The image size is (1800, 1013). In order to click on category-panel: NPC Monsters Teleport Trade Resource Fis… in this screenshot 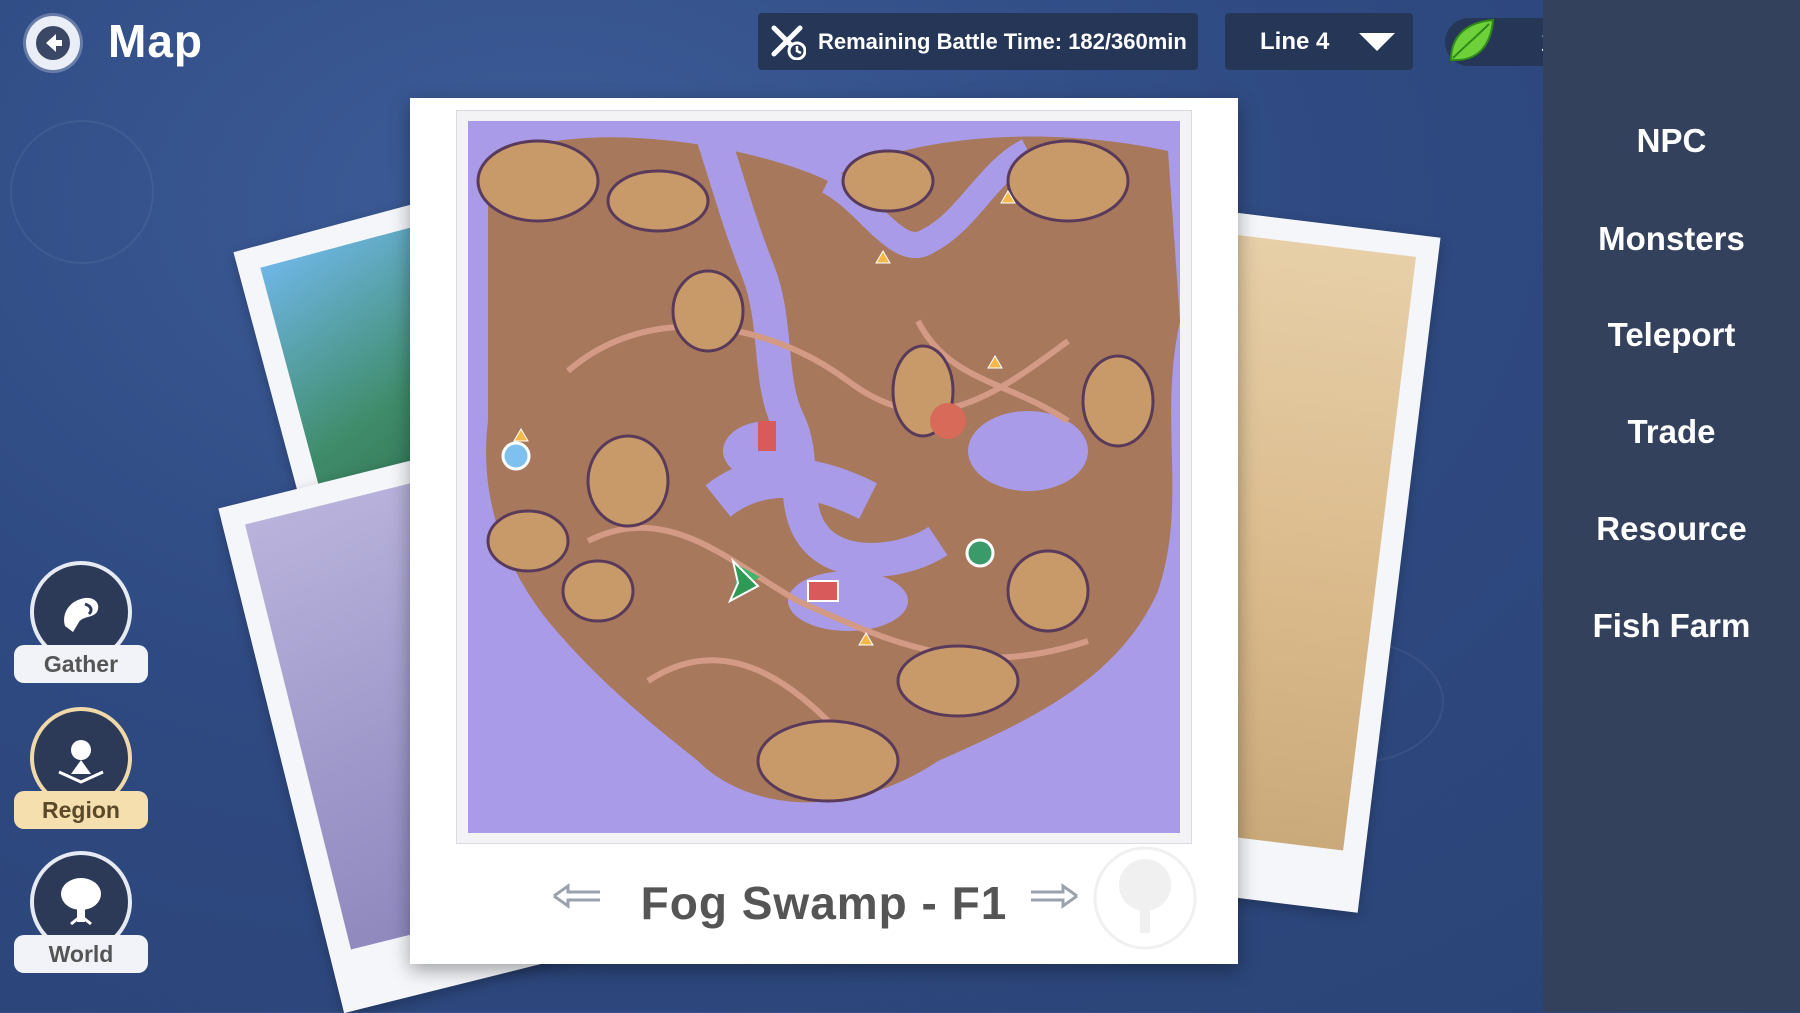, I will do `click(1671, 506)`.